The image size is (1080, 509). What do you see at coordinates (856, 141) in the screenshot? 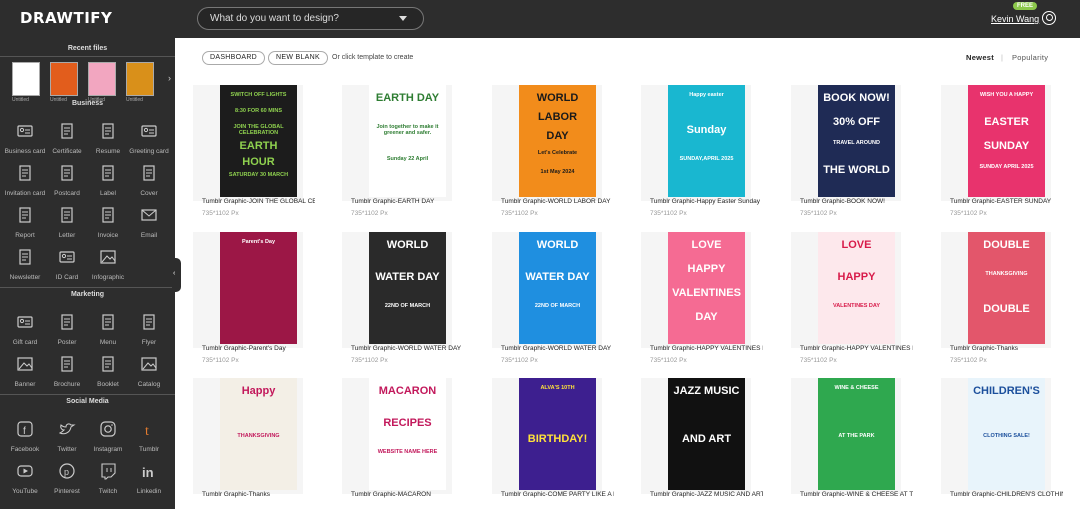
I see `template-thumbnail: BOOK NOW! 30% OFF TRAVEL AROUND THE WORLD` at bounding box center [856, 141].